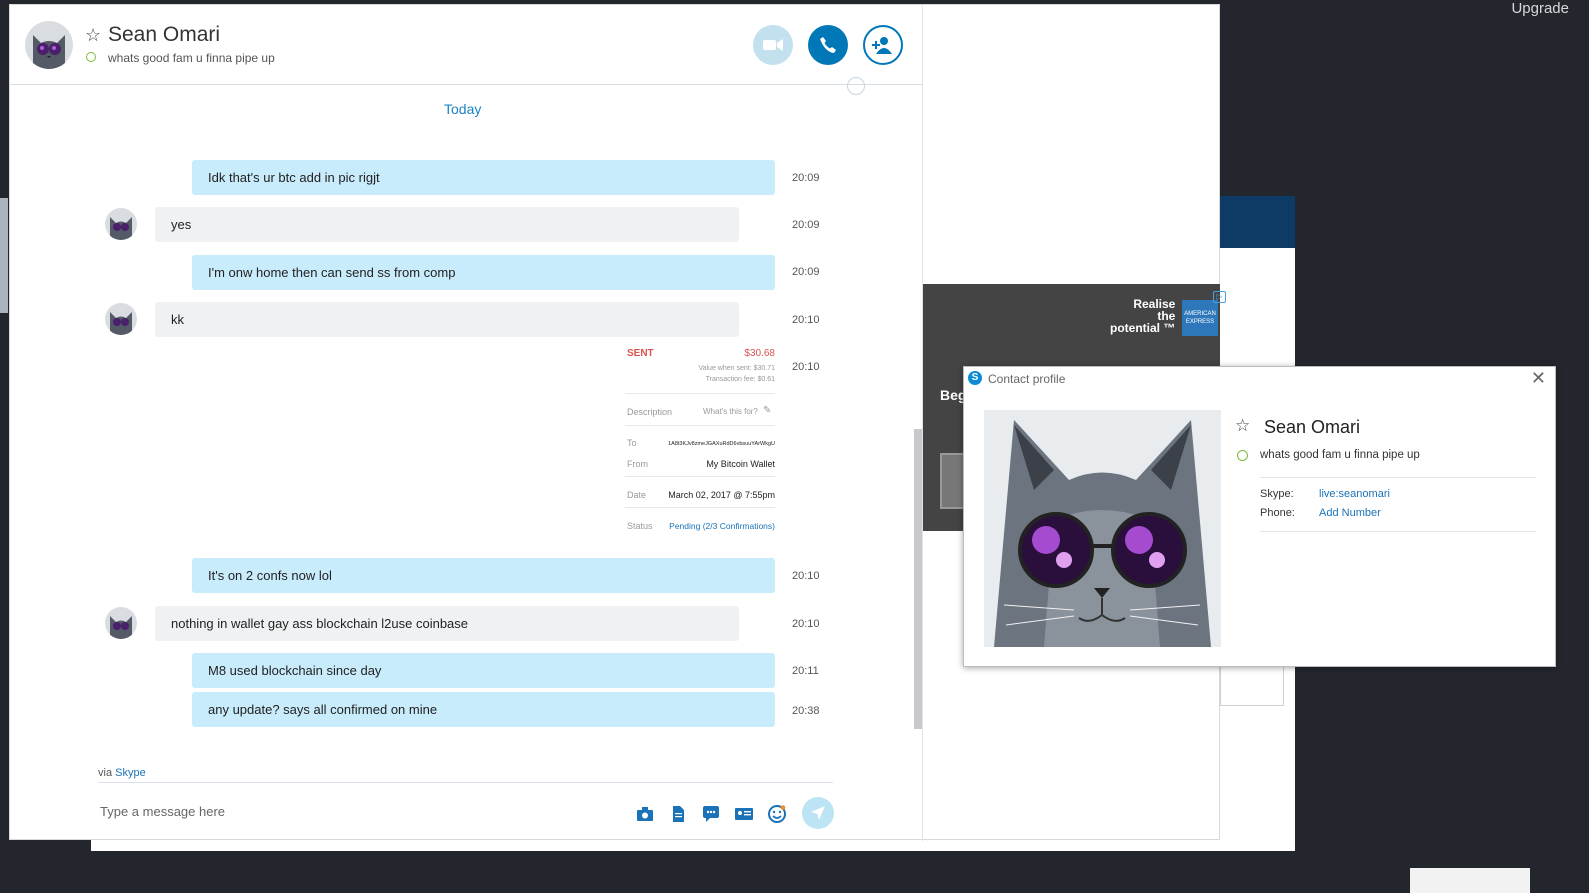  What do you see at coordinates (332, 272) in the screenshot?
I see `message-text: I'm onw home then can send ss from comp` at bounding box center [332, 272].